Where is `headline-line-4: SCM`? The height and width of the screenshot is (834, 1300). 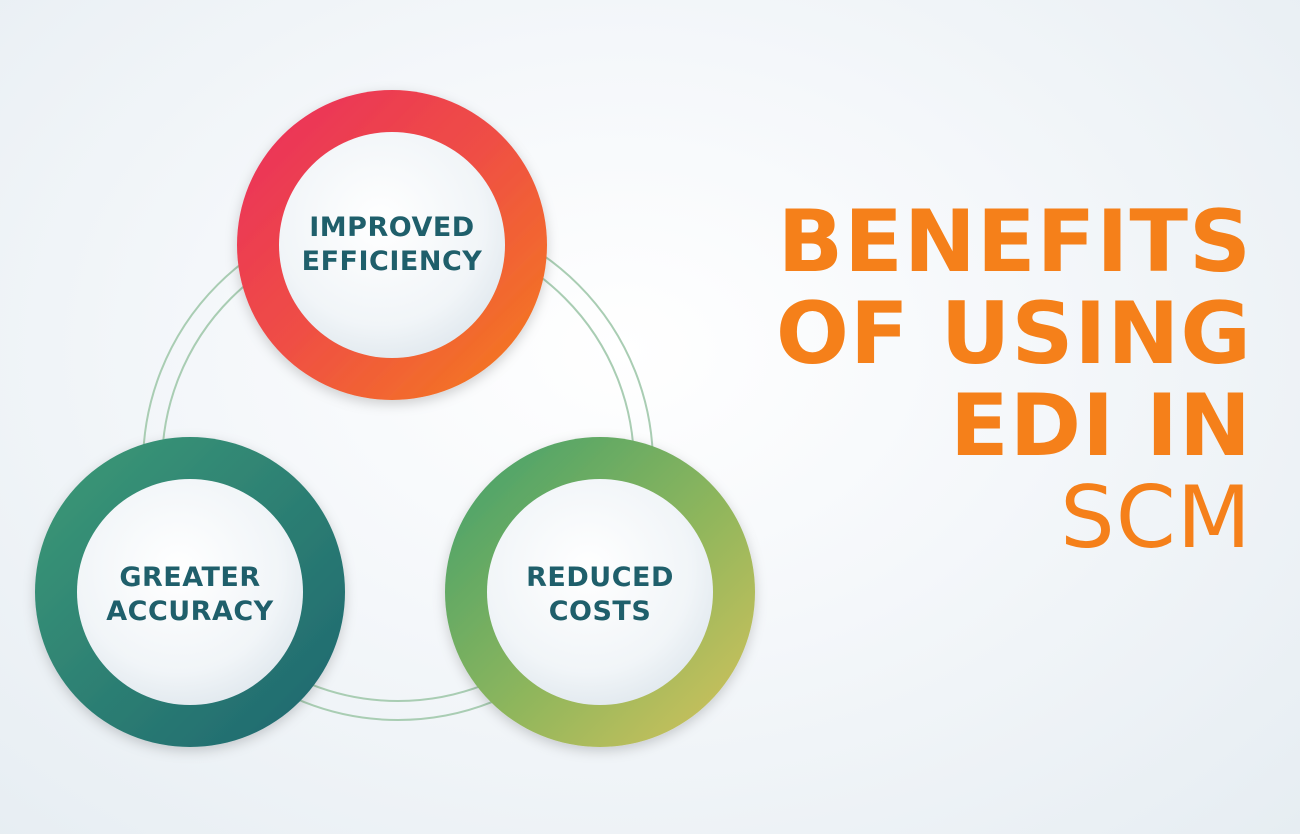 headline-line-4: SCM is located at coordinates (1156, 518).